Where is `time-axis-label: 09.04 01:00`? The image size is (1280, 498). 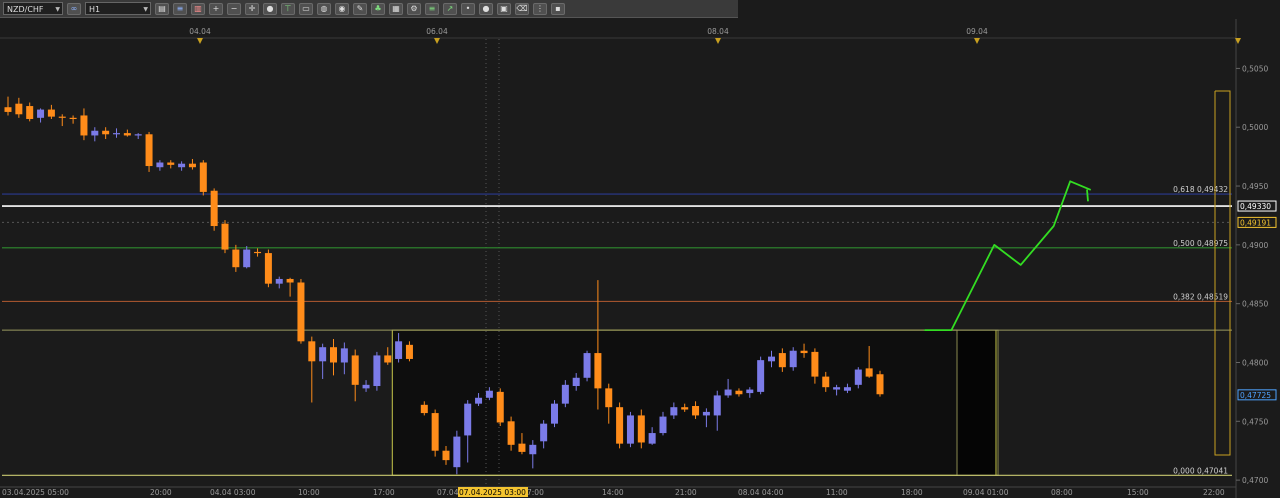 time-axis-label: 09.04 01:00 is located at coordinates (986, 492).